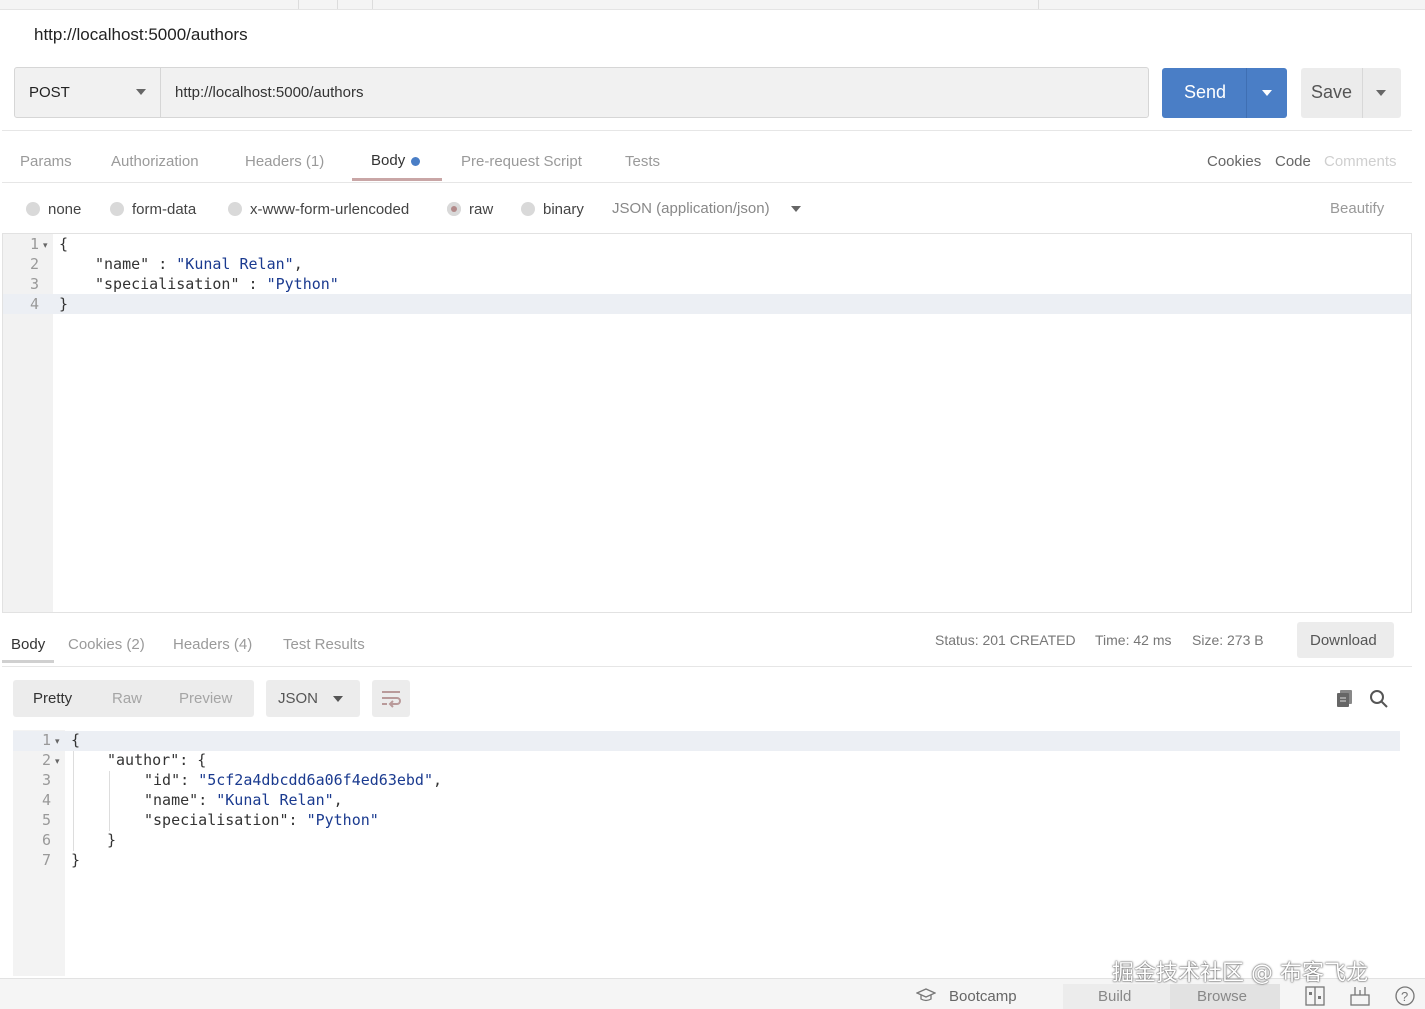 Image resolution: width=1425 pixels, height=1009 pixels. What do you see at coordinates (1234, 161) in the screenshot?
I see `cookies-link: Cookies` at bounding box center [1234, 161].